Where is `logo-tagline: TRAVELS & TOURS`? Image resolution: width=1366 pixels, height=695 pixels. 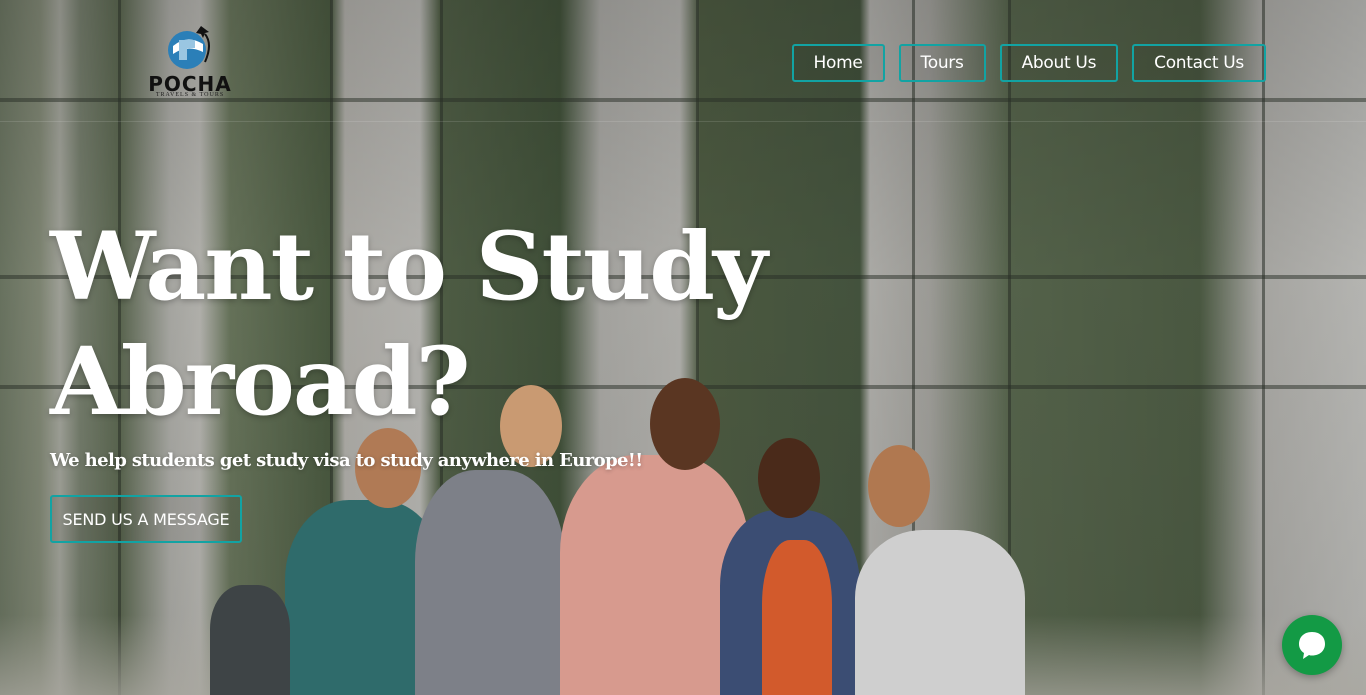
logo-tagline: TRAVELS & TOURS is located at coordinates (190, 95).